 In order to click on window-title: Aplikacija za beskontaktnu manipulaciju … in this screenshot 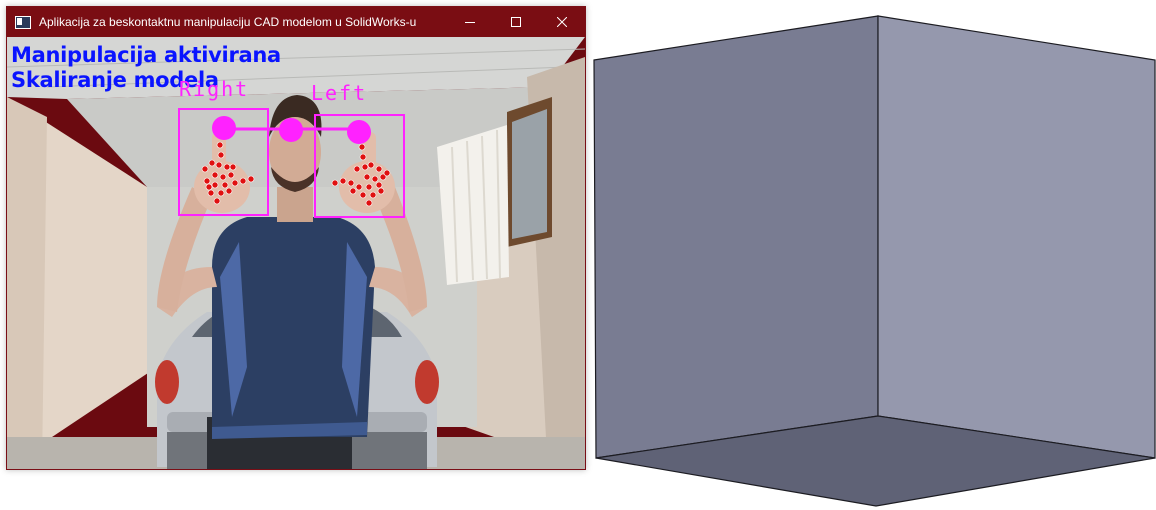, I will do `click(228, 22)`.